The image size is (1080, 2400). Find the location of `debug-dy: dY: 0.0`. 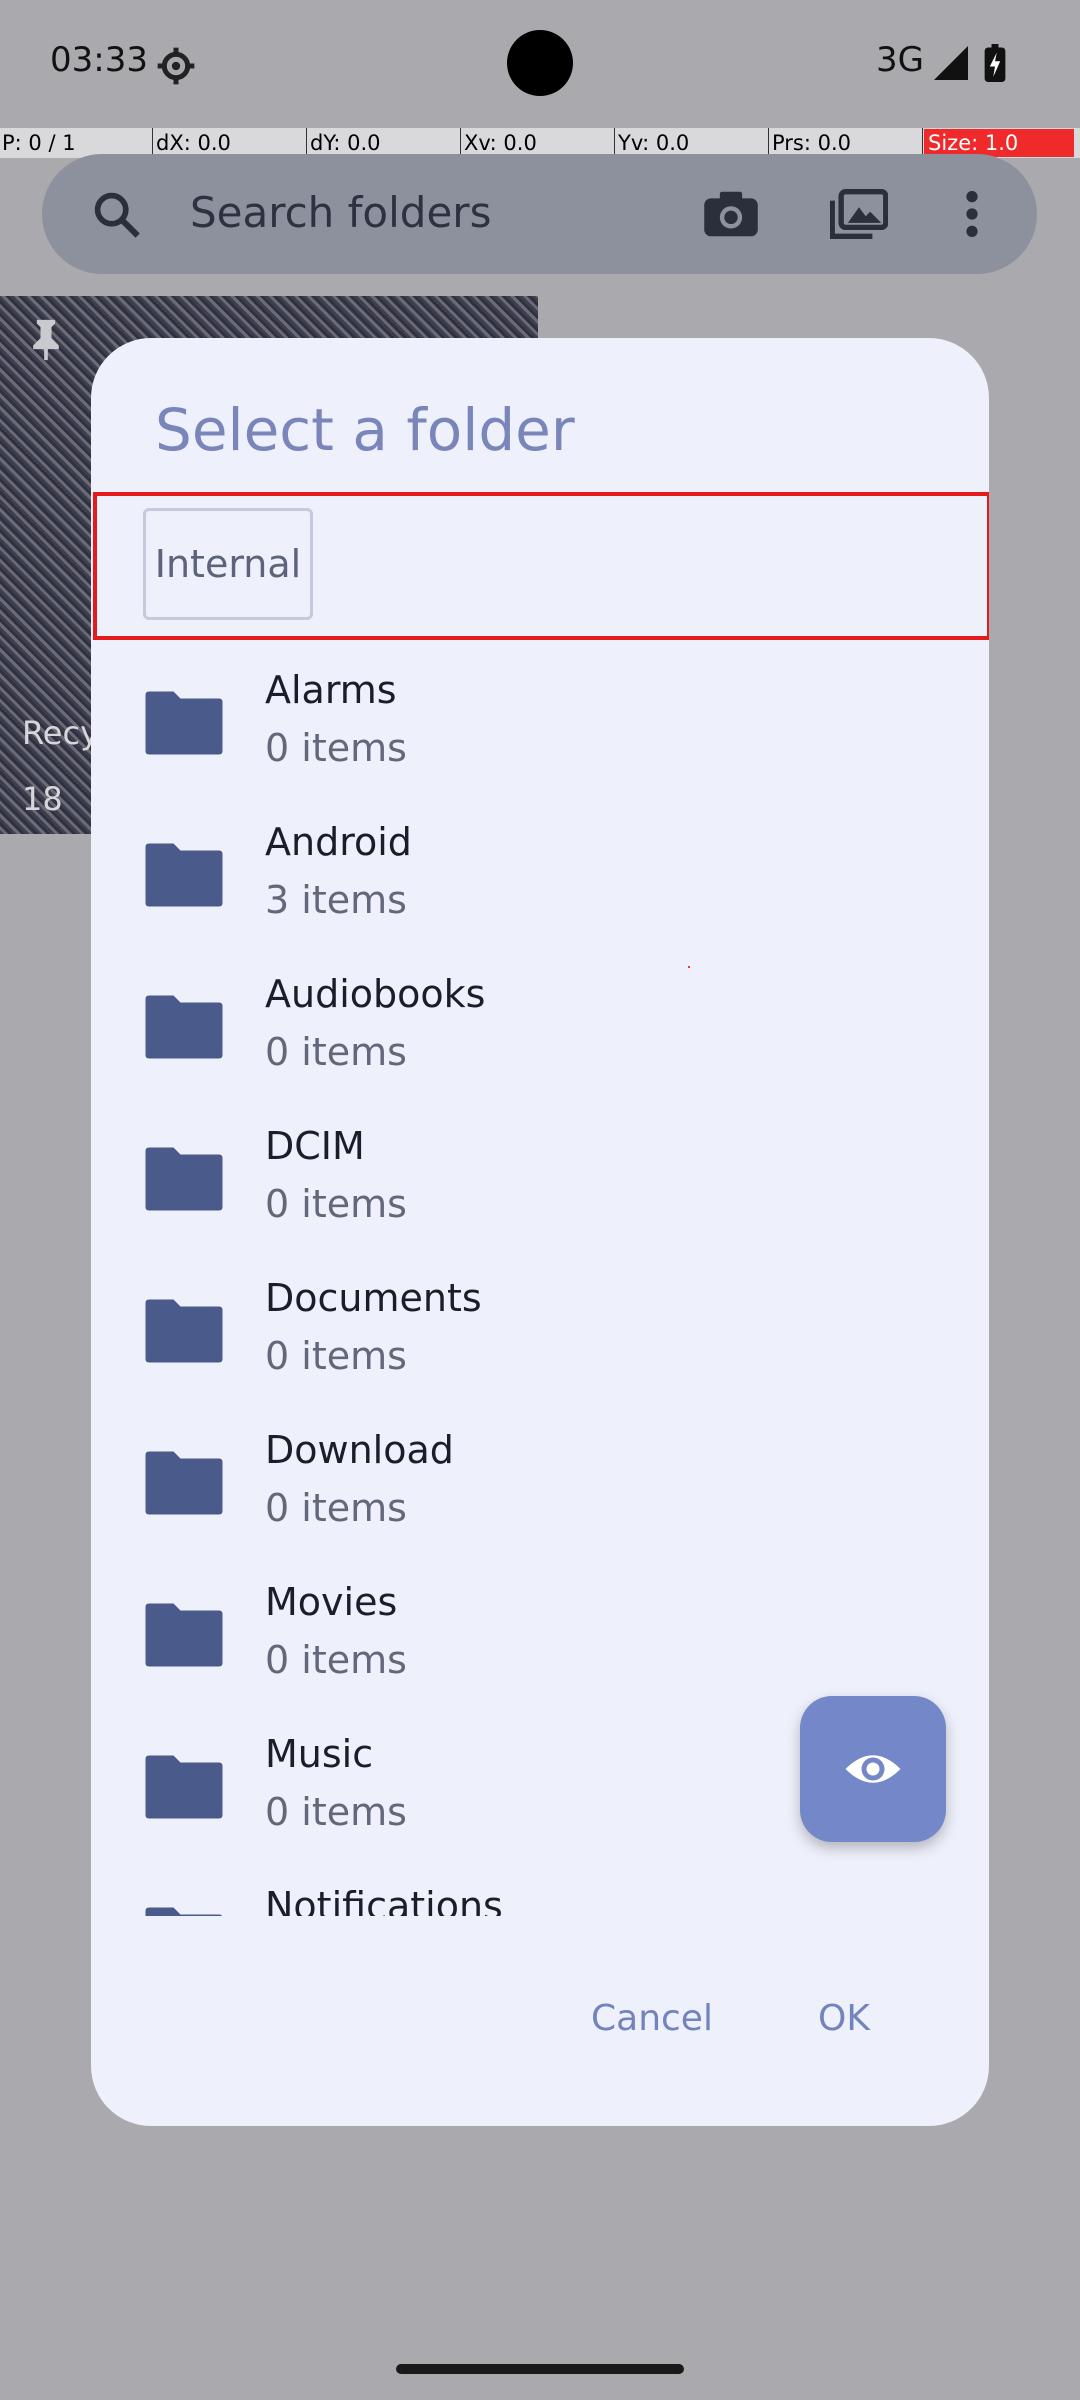

debug-dy: dY: 0.0 is located at coordinates (345, 143).